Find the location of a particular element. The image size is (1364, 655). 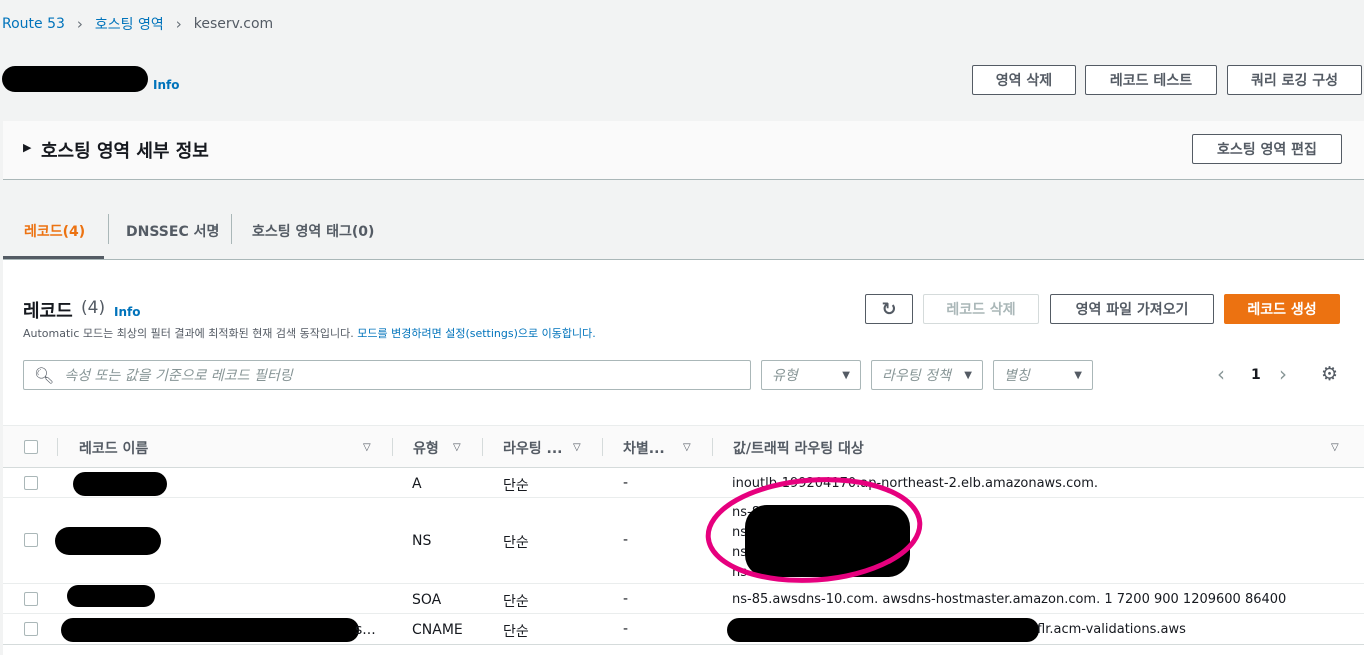

tab-dnssec: DNSSEC 서명 is located at coordinates (172, 231).